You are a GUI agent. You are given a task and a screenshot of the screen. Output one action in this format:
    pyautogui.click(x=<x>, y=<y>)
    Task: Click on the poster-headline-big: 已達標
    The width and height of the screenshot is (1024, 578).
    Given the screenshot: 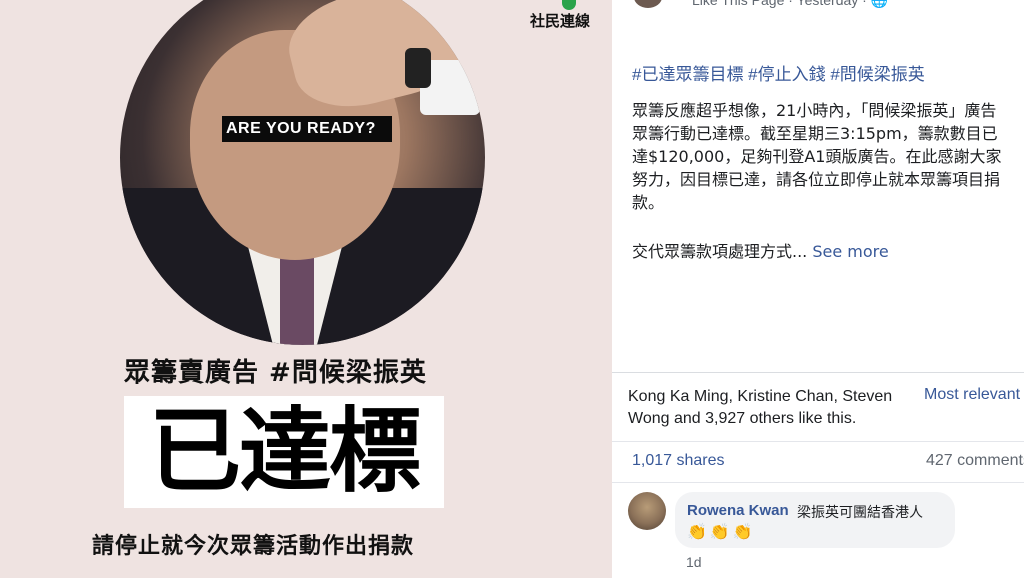 What is the action you would take?
    pyautogui.click(x=284, y=451)
    